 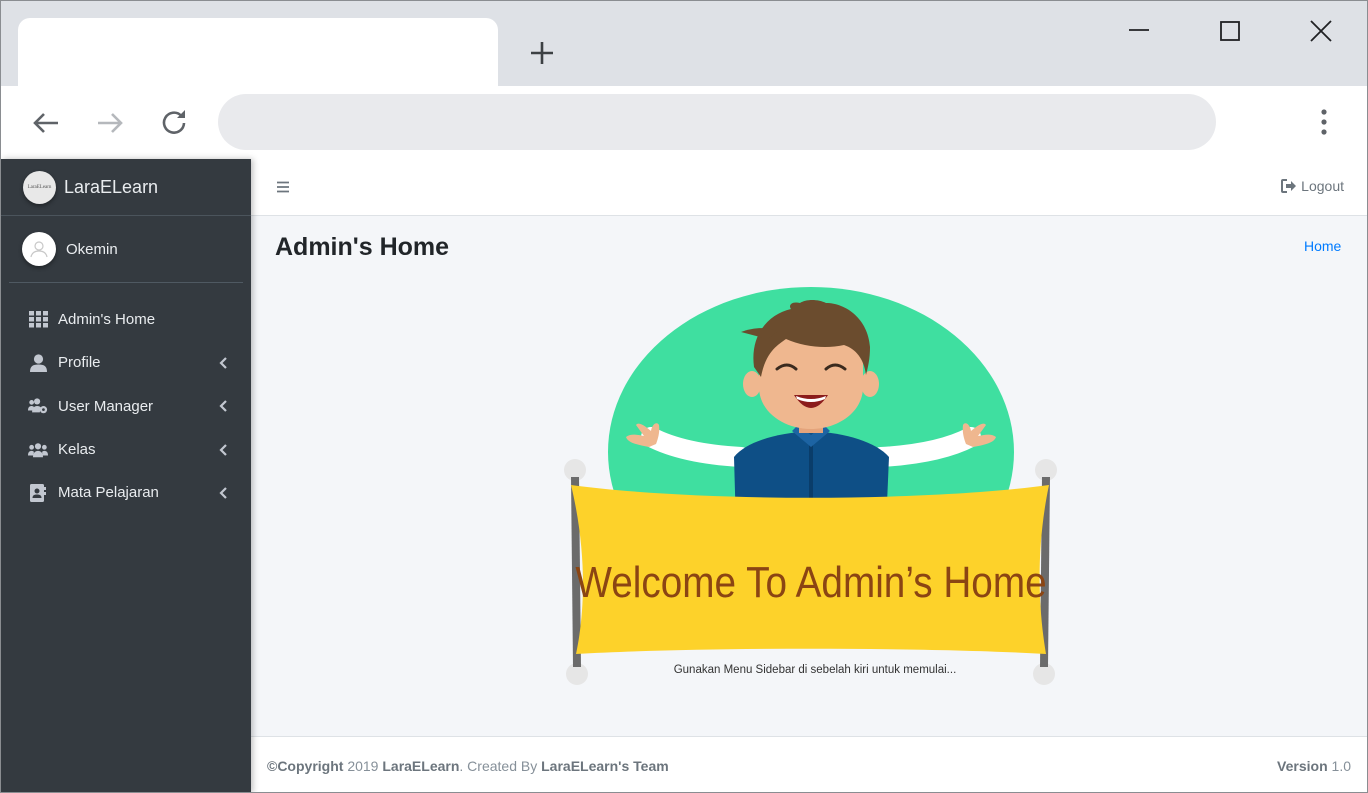 I want to click on grid-icon, so click(x=38, y=320).